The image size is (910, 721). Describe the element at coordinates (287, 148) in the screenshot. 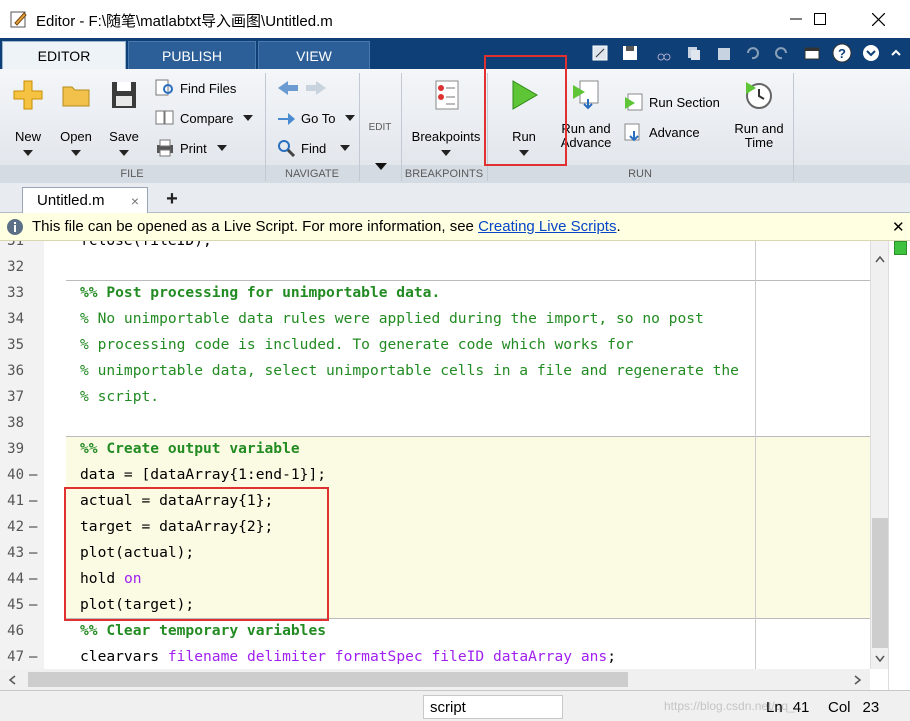

I see `magnifier-icon` at that location.